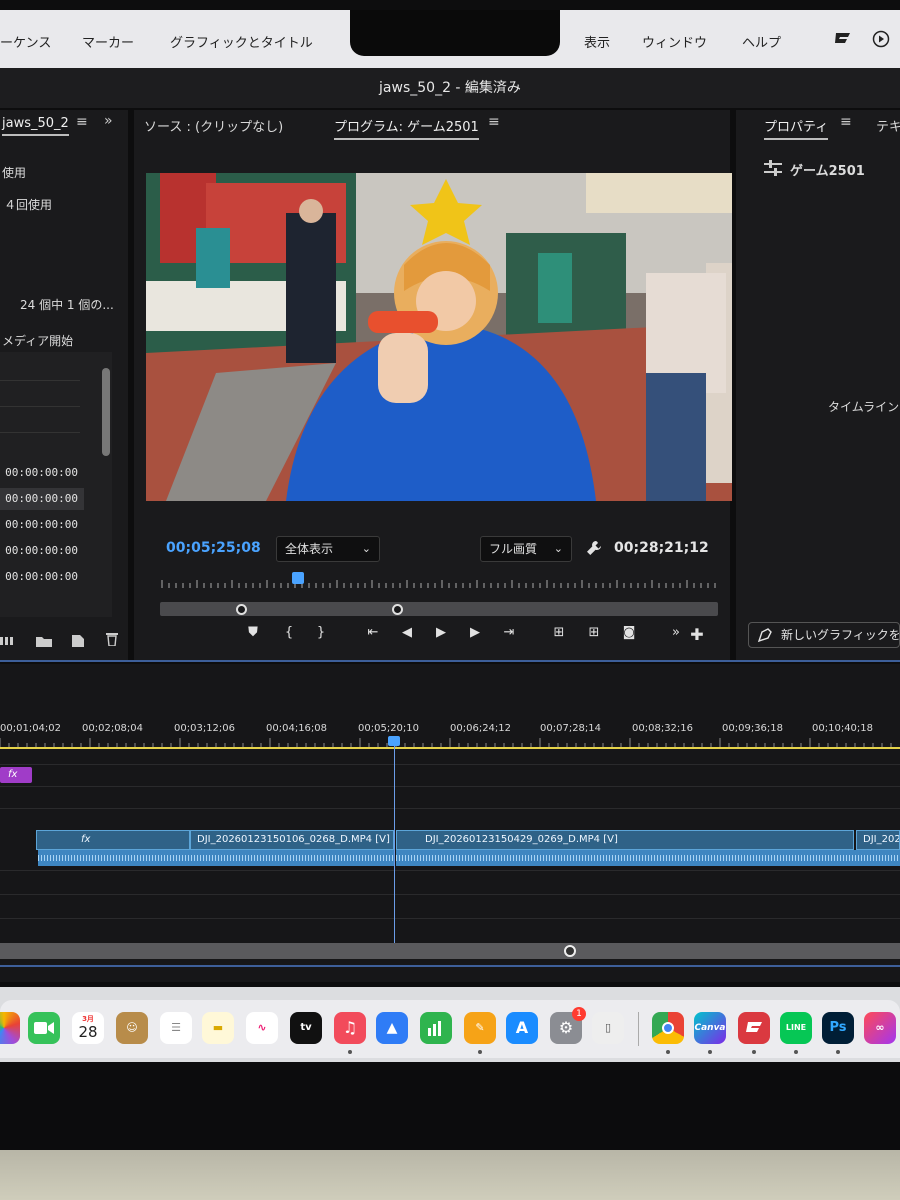 The height and width of the screenshot is (1200, 900). Describe the element at coordinates (241, 609) in the screenshot. I see `zoom-handle-left` at that location.